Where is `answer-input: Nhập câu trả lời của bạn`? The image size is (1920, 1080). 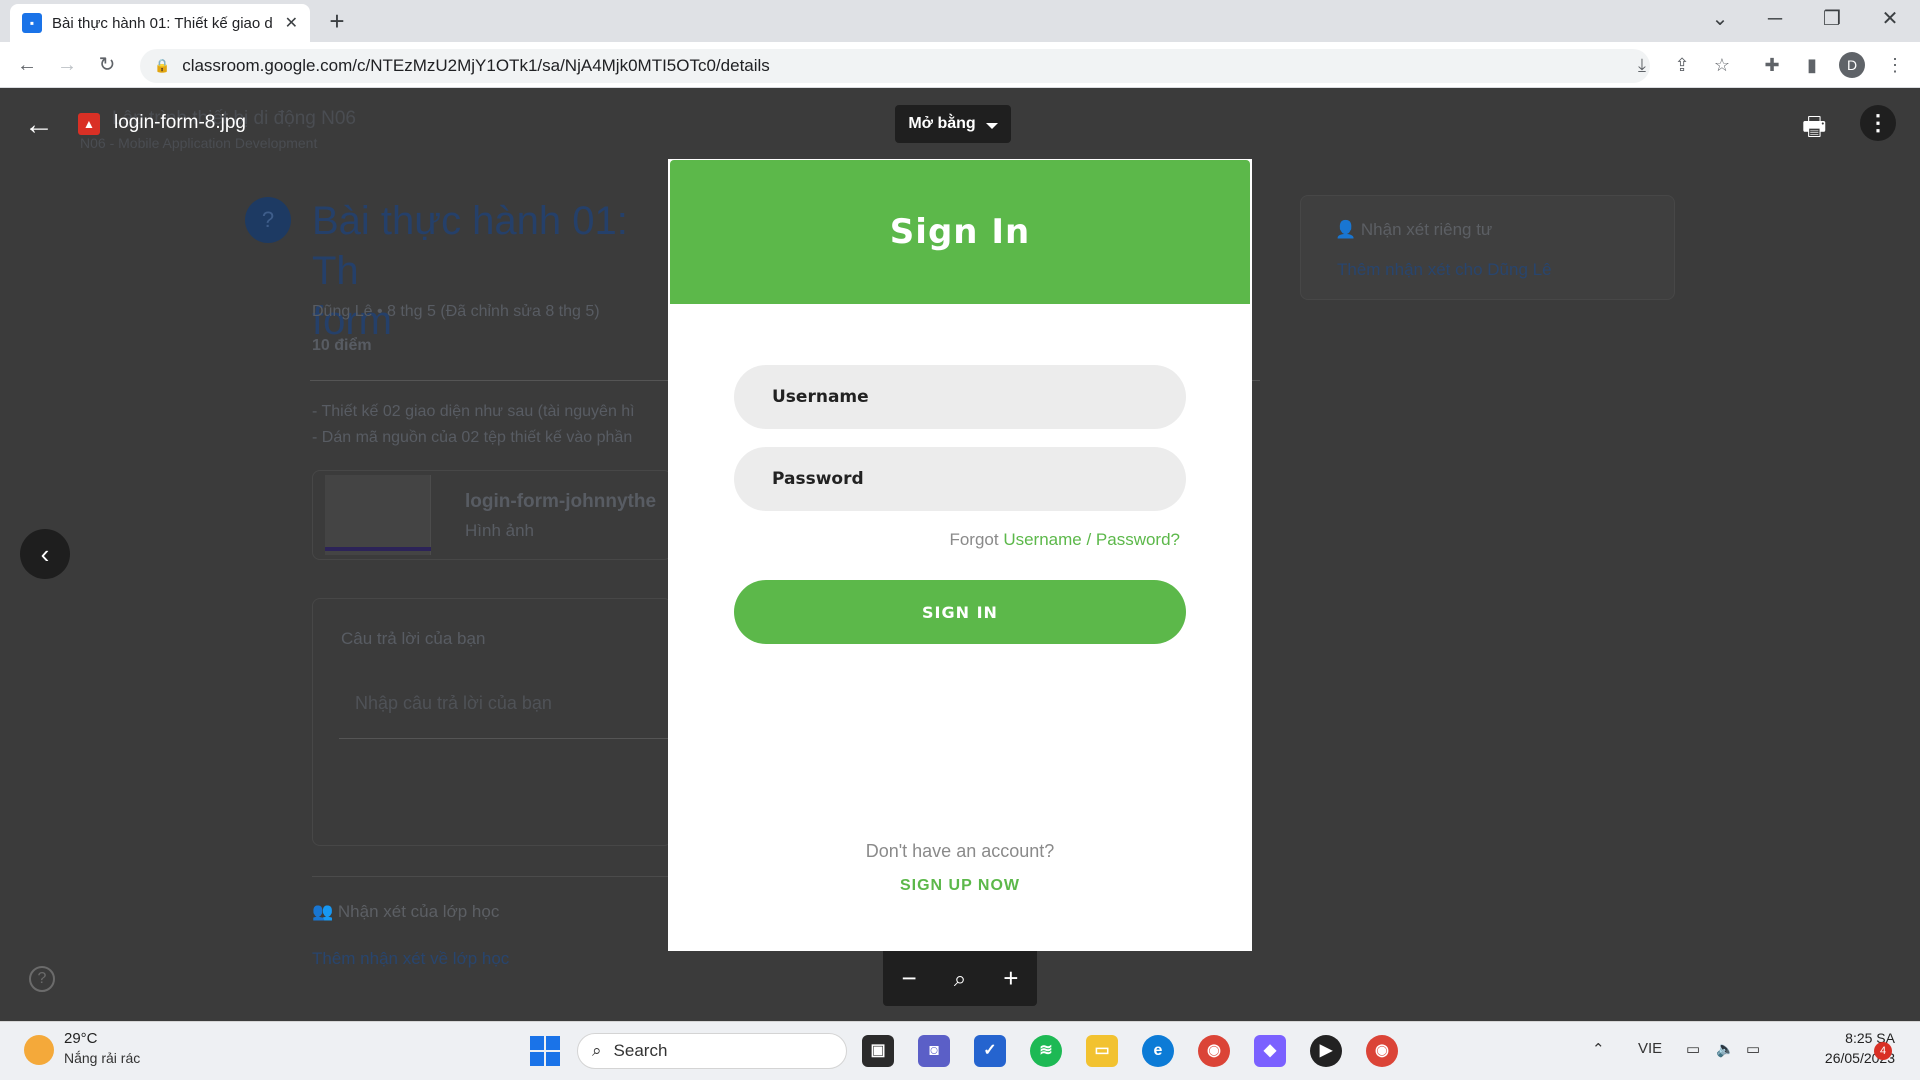
answer-input: Nhập câu trả lời của bạn is located at coordinates (504, 708).